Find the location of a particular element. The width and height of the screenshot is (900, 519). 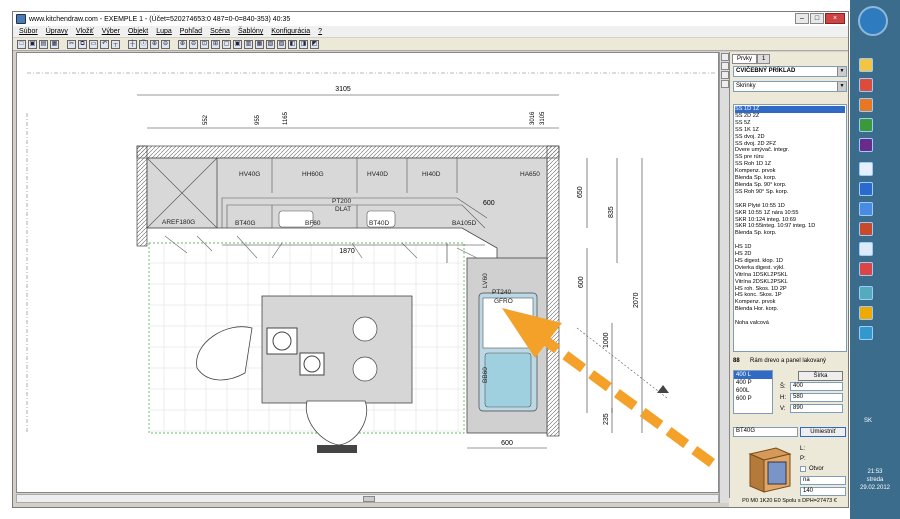

skype-icon is located at coordinates (866, 333).